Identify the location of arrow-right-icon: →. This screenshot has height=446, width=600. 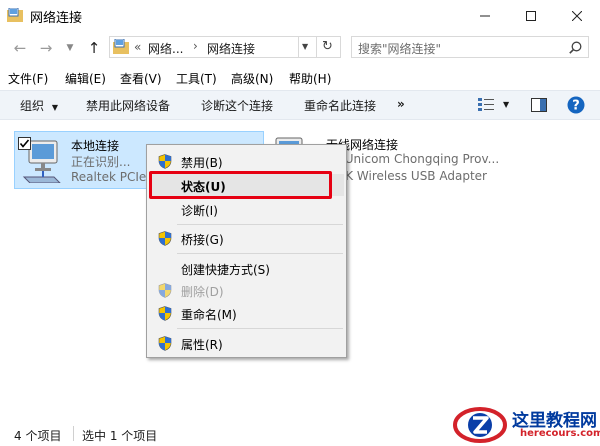
(46, 48).